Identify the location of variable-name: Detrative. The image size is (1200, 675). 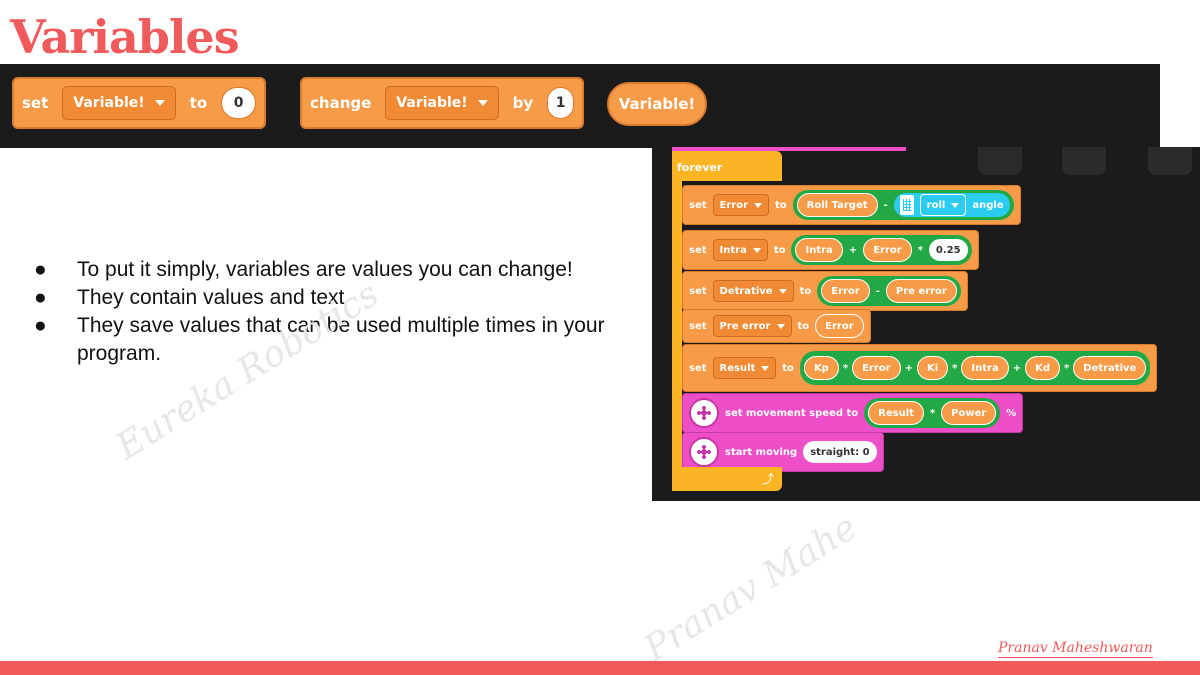
(746, 291).